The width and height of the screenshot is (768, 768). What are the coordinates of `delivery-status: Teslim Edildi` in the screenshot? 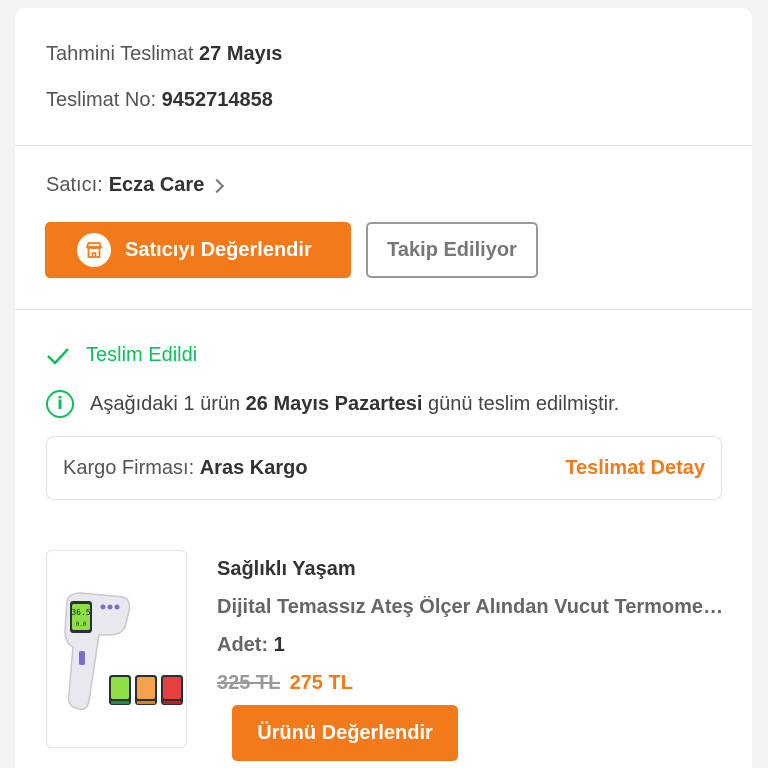 It's located at (121, 355).